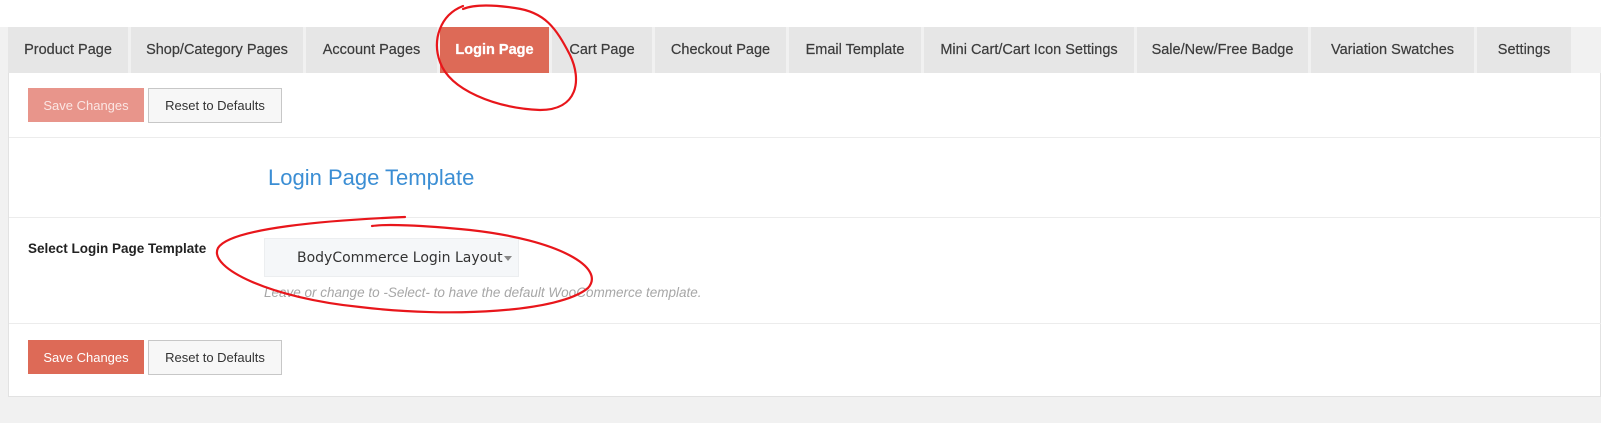 The image size is (1601, 423). What do you see at coordinates (117, 248) in the screenshot?
I see `login-template-label: Select Login Page Template` at bounding box center [117, 248].